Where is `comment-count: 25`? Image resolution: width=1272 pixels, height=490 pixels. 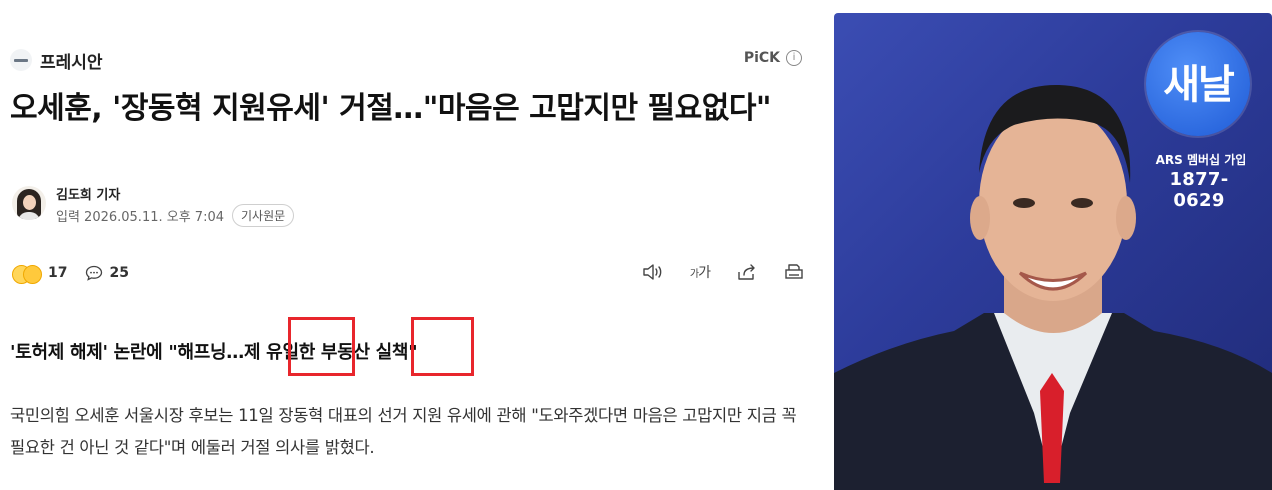 comment-count: 25 is located at coordinates (118, 273).